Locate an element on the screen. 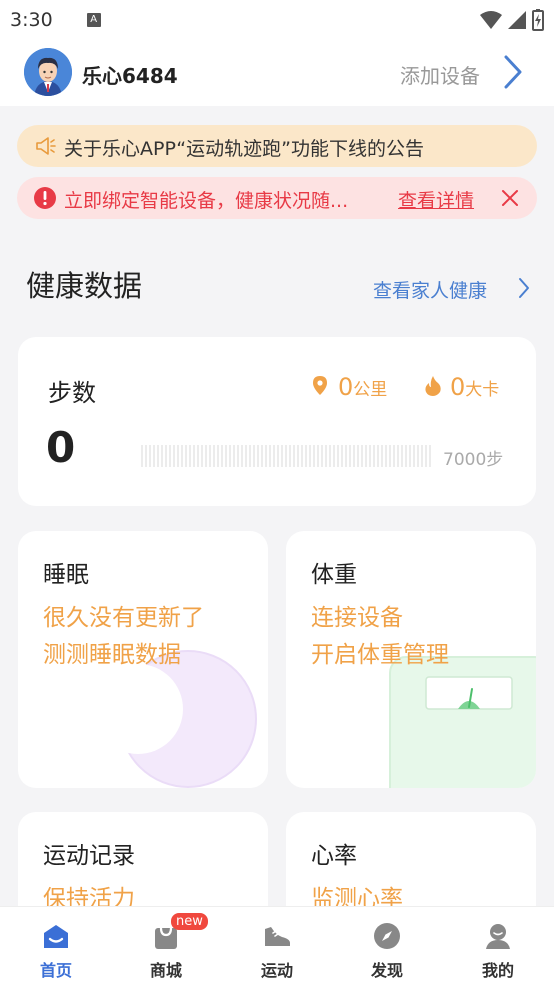  header: 乐心6484 添加设备 is located at coordinates (277, 73).